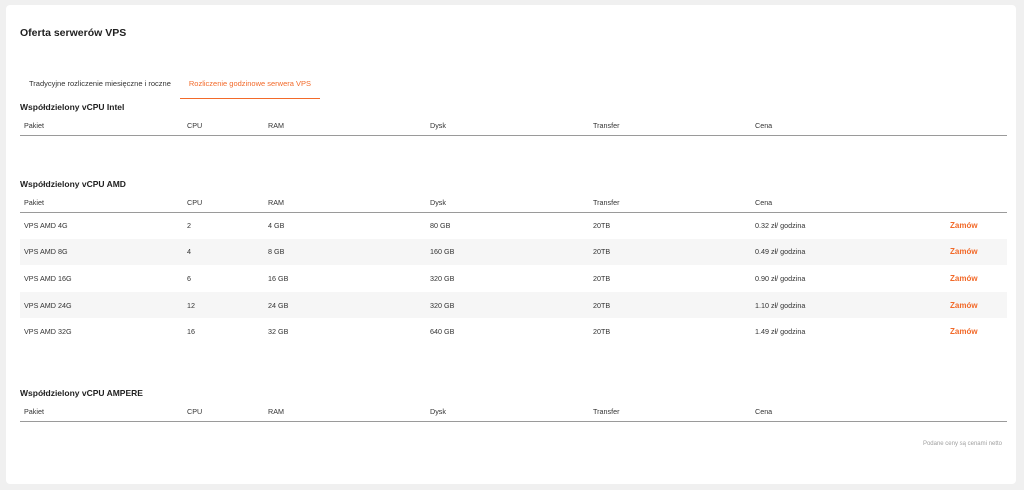  I want to click on cell-pakiet: VPS AMD 32G, so click(48, 332).